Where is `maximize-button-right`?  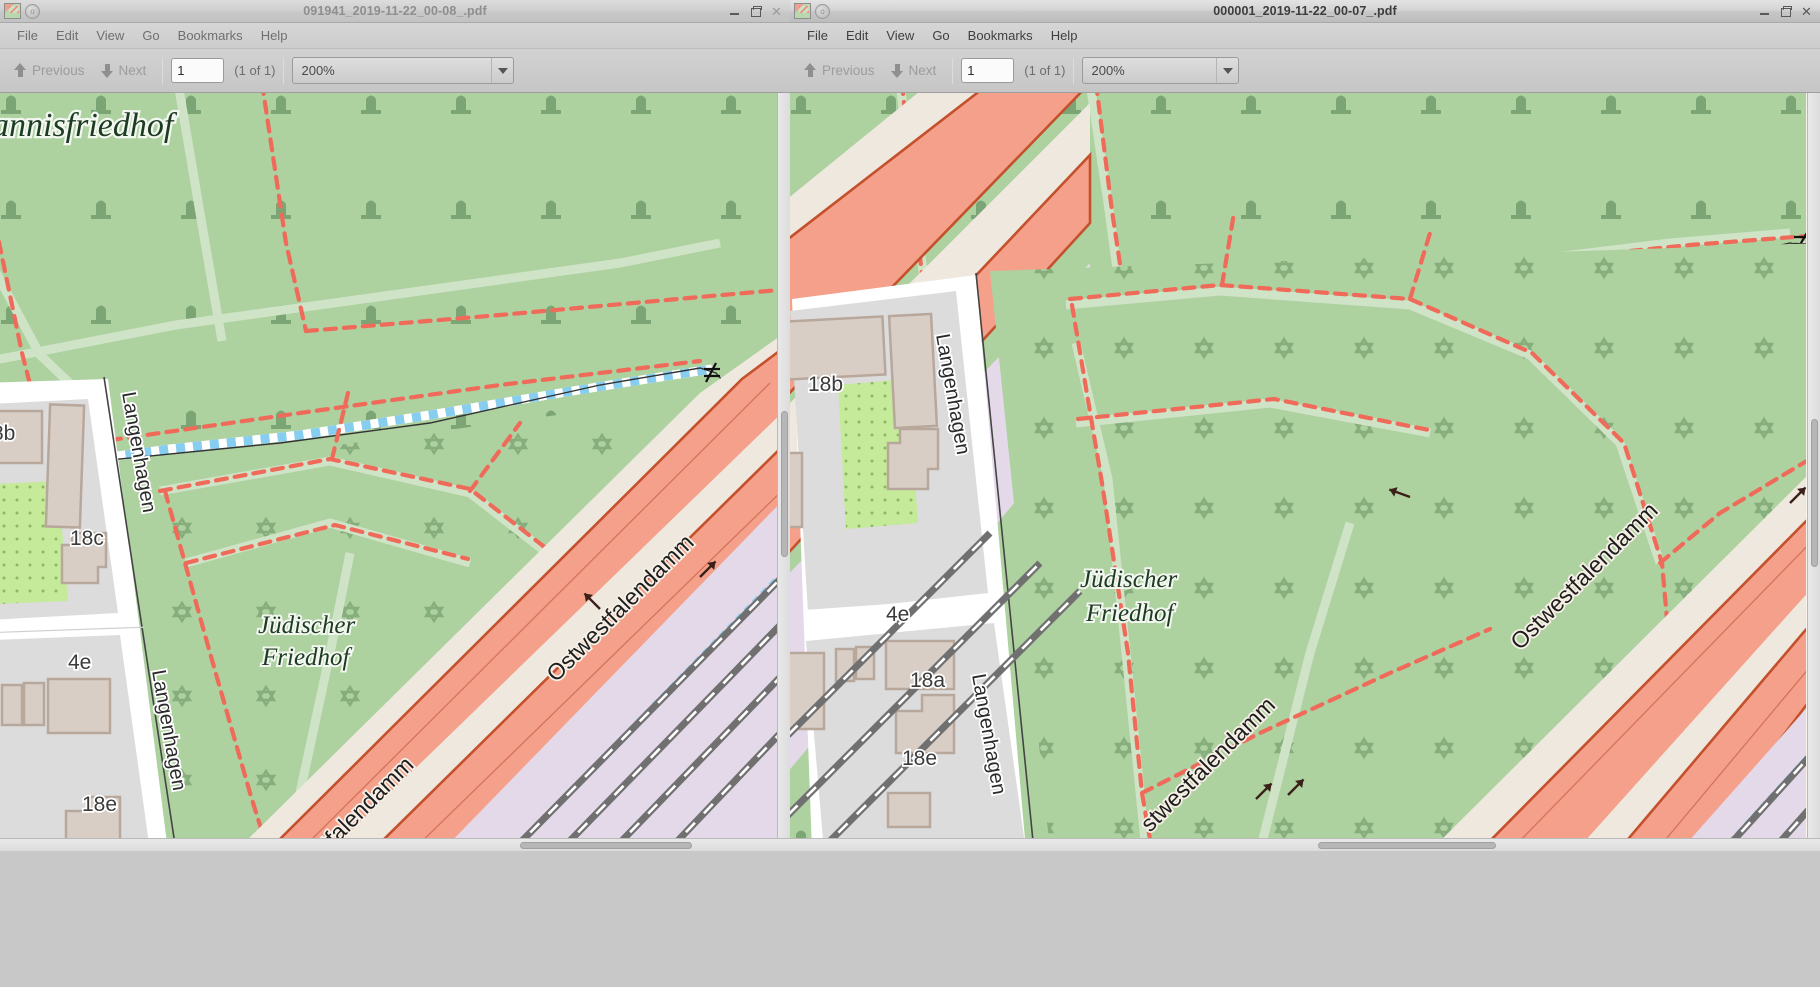
maximize-button-right is located at coordinates (1785, 11).